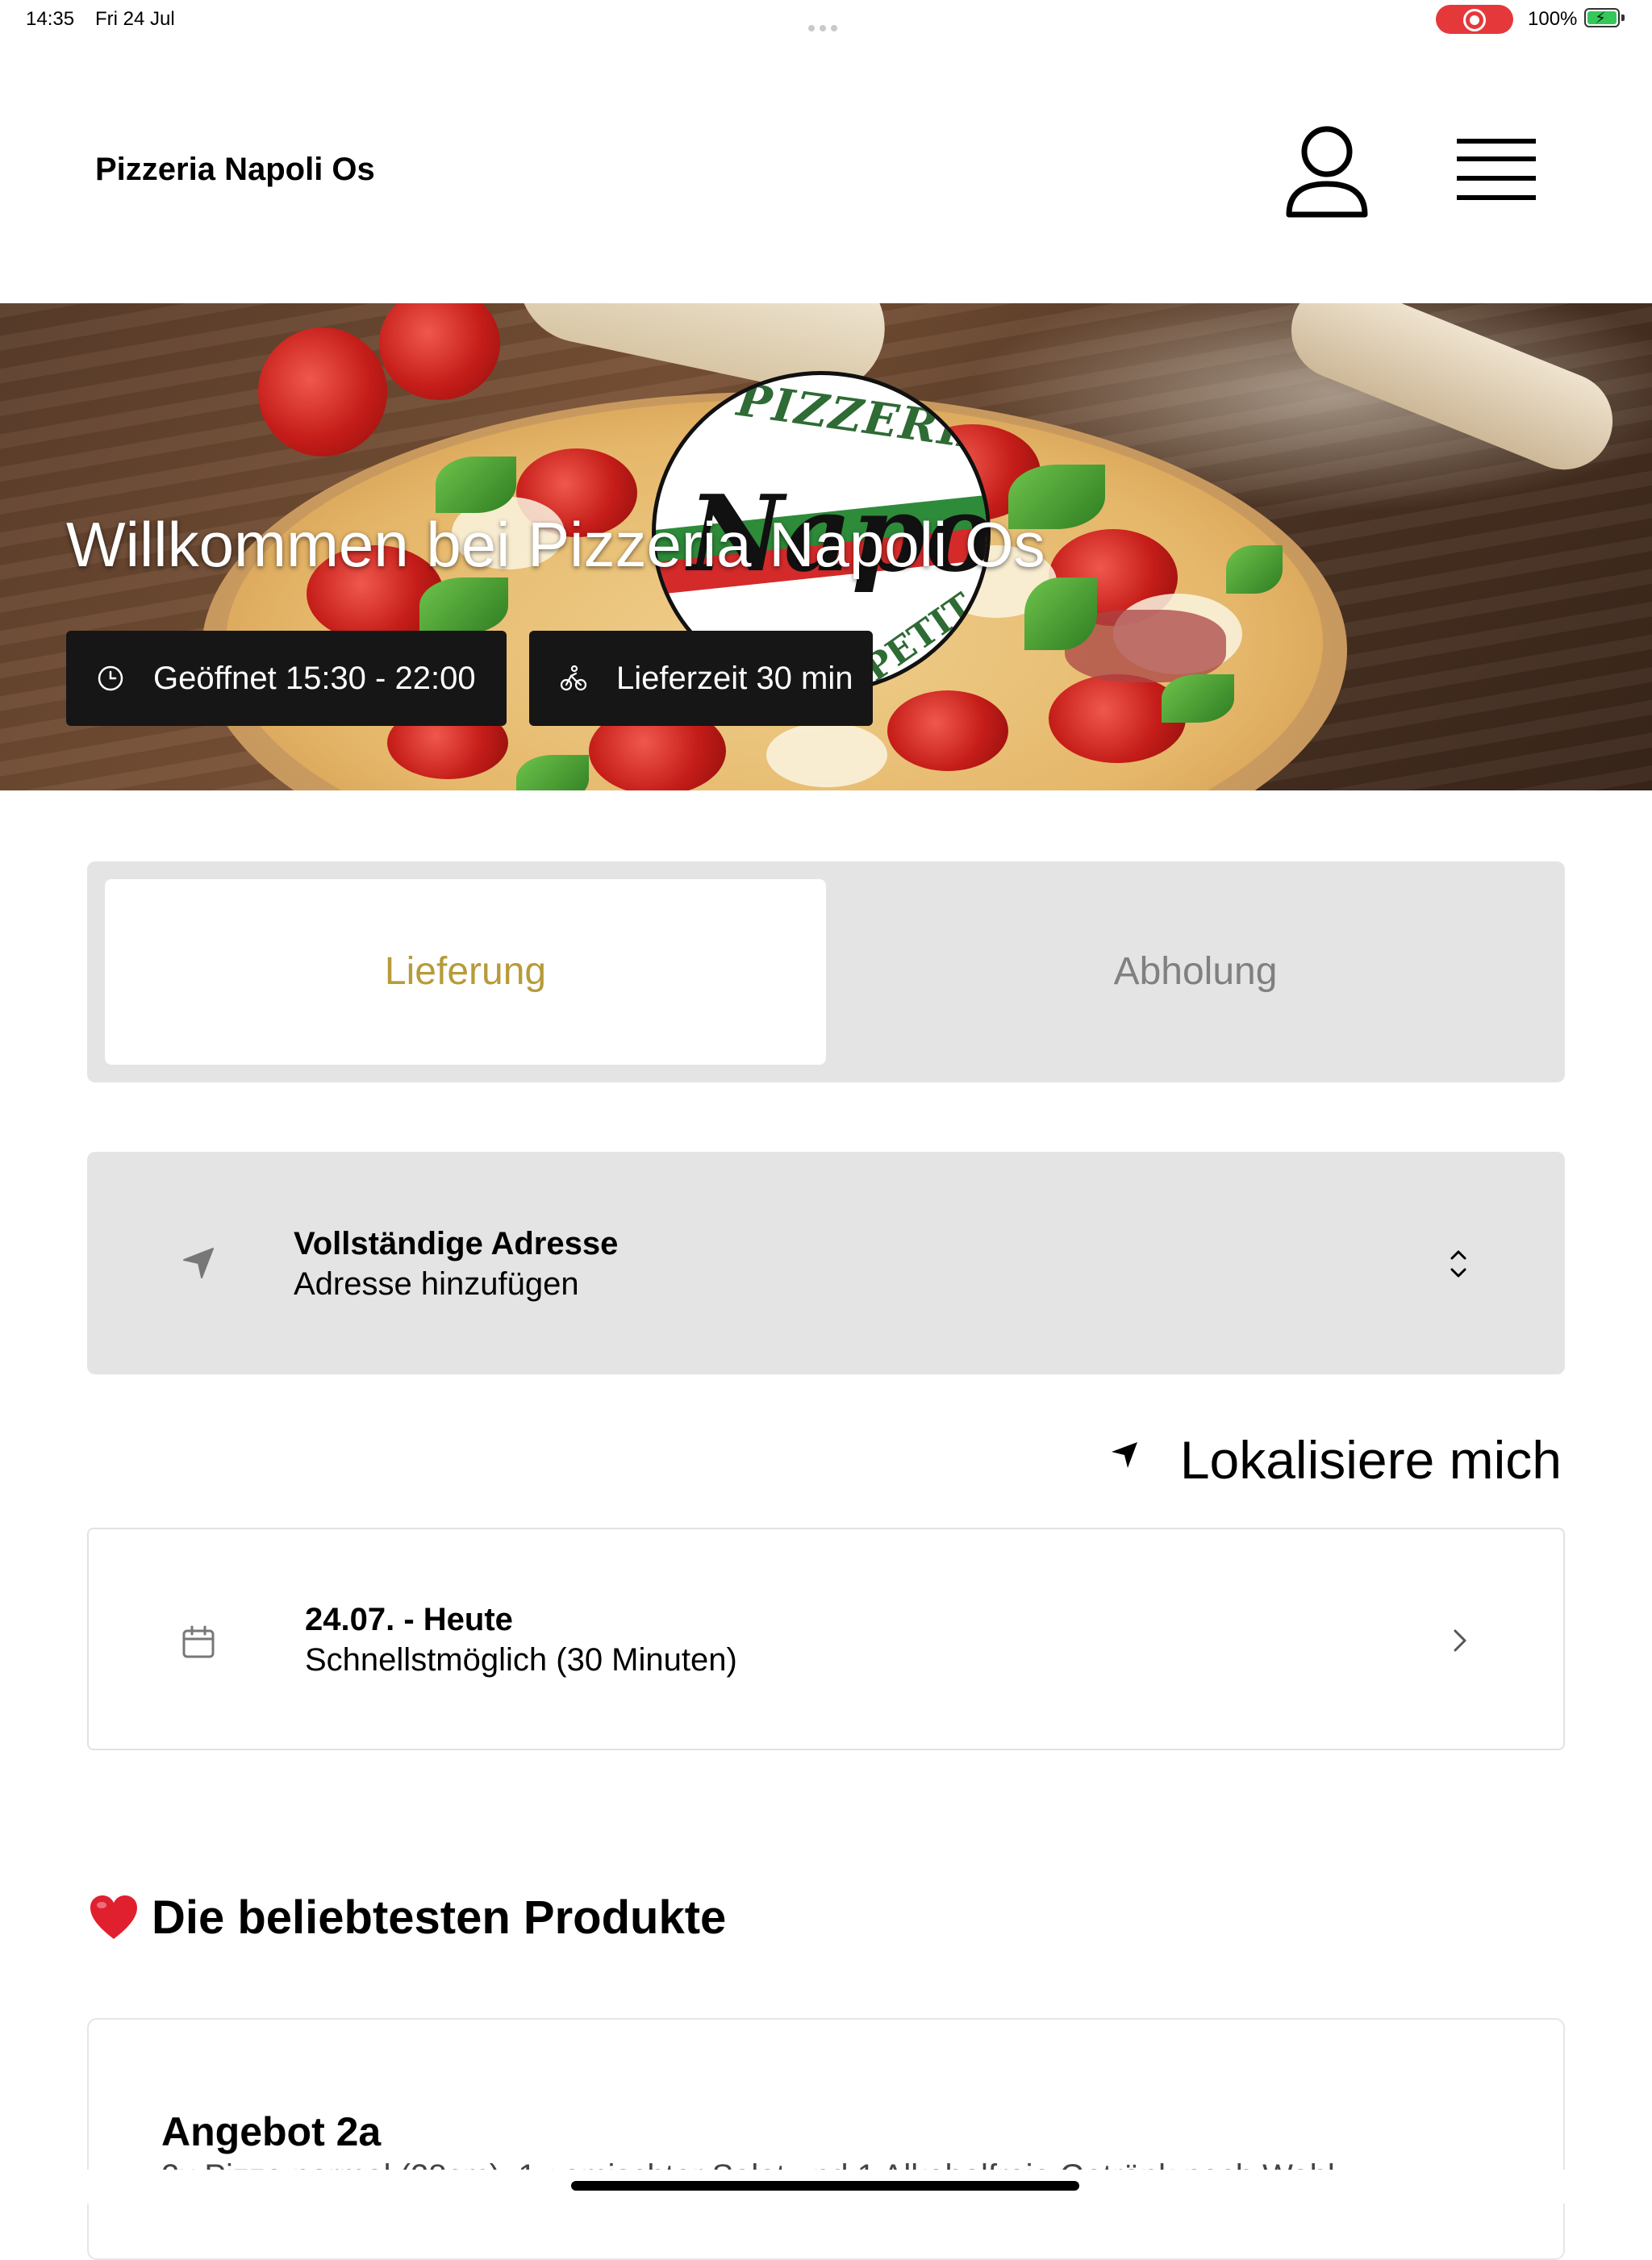 The image size is (1652, 2260). I want to click on order-type-segmented-control: Lieferung Abholung, so click(826, 971).